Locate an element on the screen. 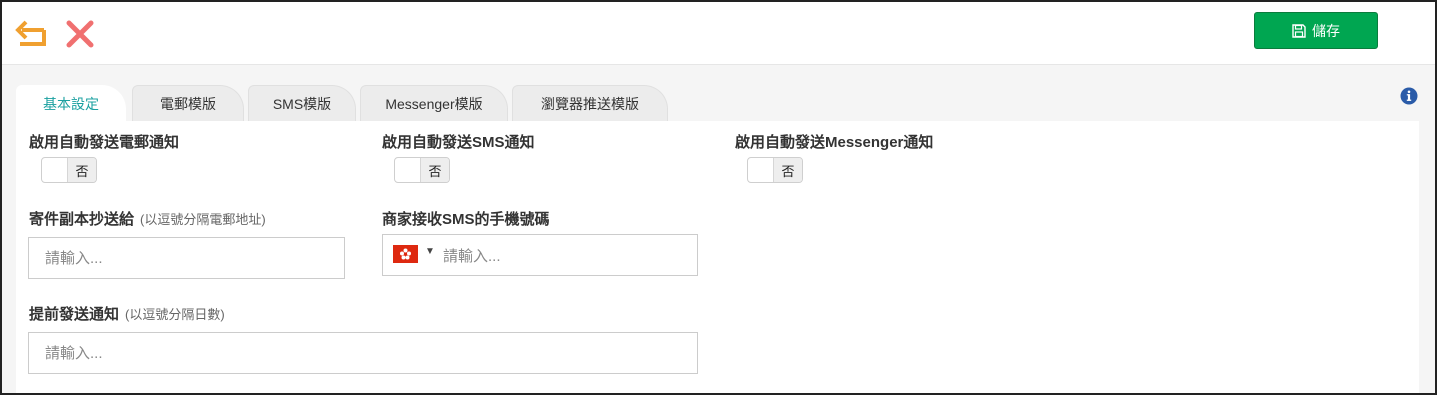  advance-notice-hint: (以逗號分隔日數) is located at coordinates (175, 314).